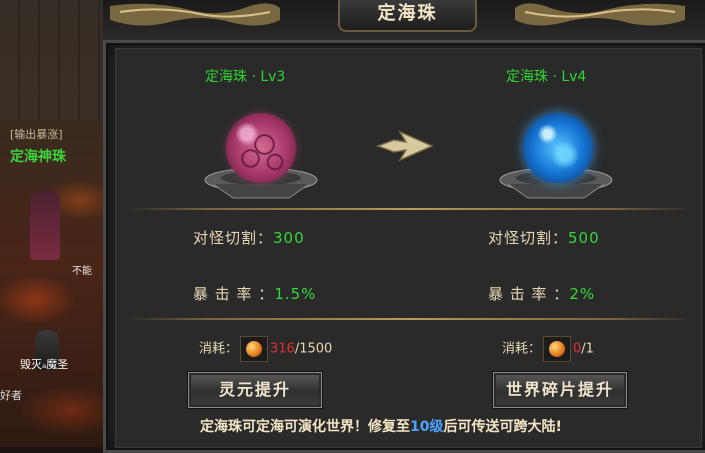 This screenshot has height=453, width=705. I want to click on cost-total: /1500, so click(313, 349).